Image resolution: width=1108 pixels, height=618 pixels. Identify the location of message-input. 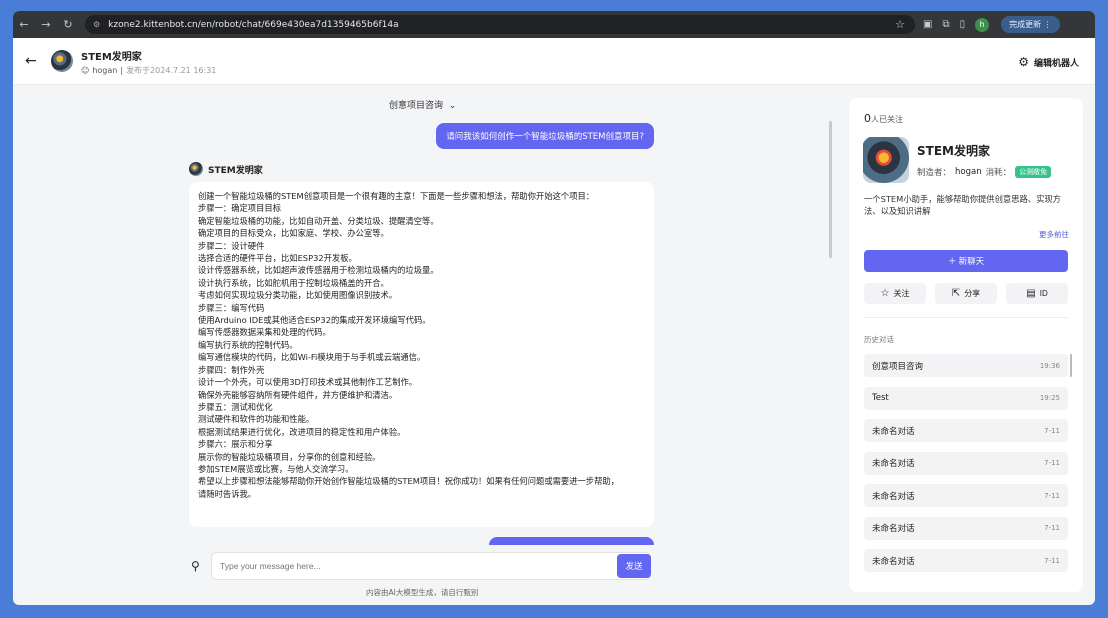
(431, 566).